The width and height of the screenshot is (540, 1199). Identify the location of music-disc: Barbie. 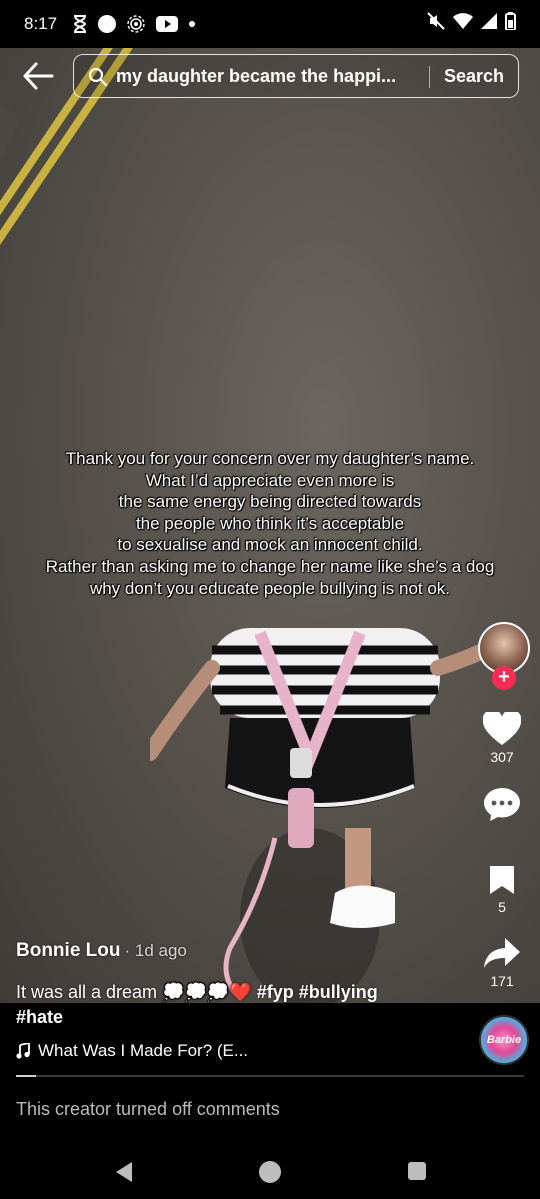
(504, 1040).